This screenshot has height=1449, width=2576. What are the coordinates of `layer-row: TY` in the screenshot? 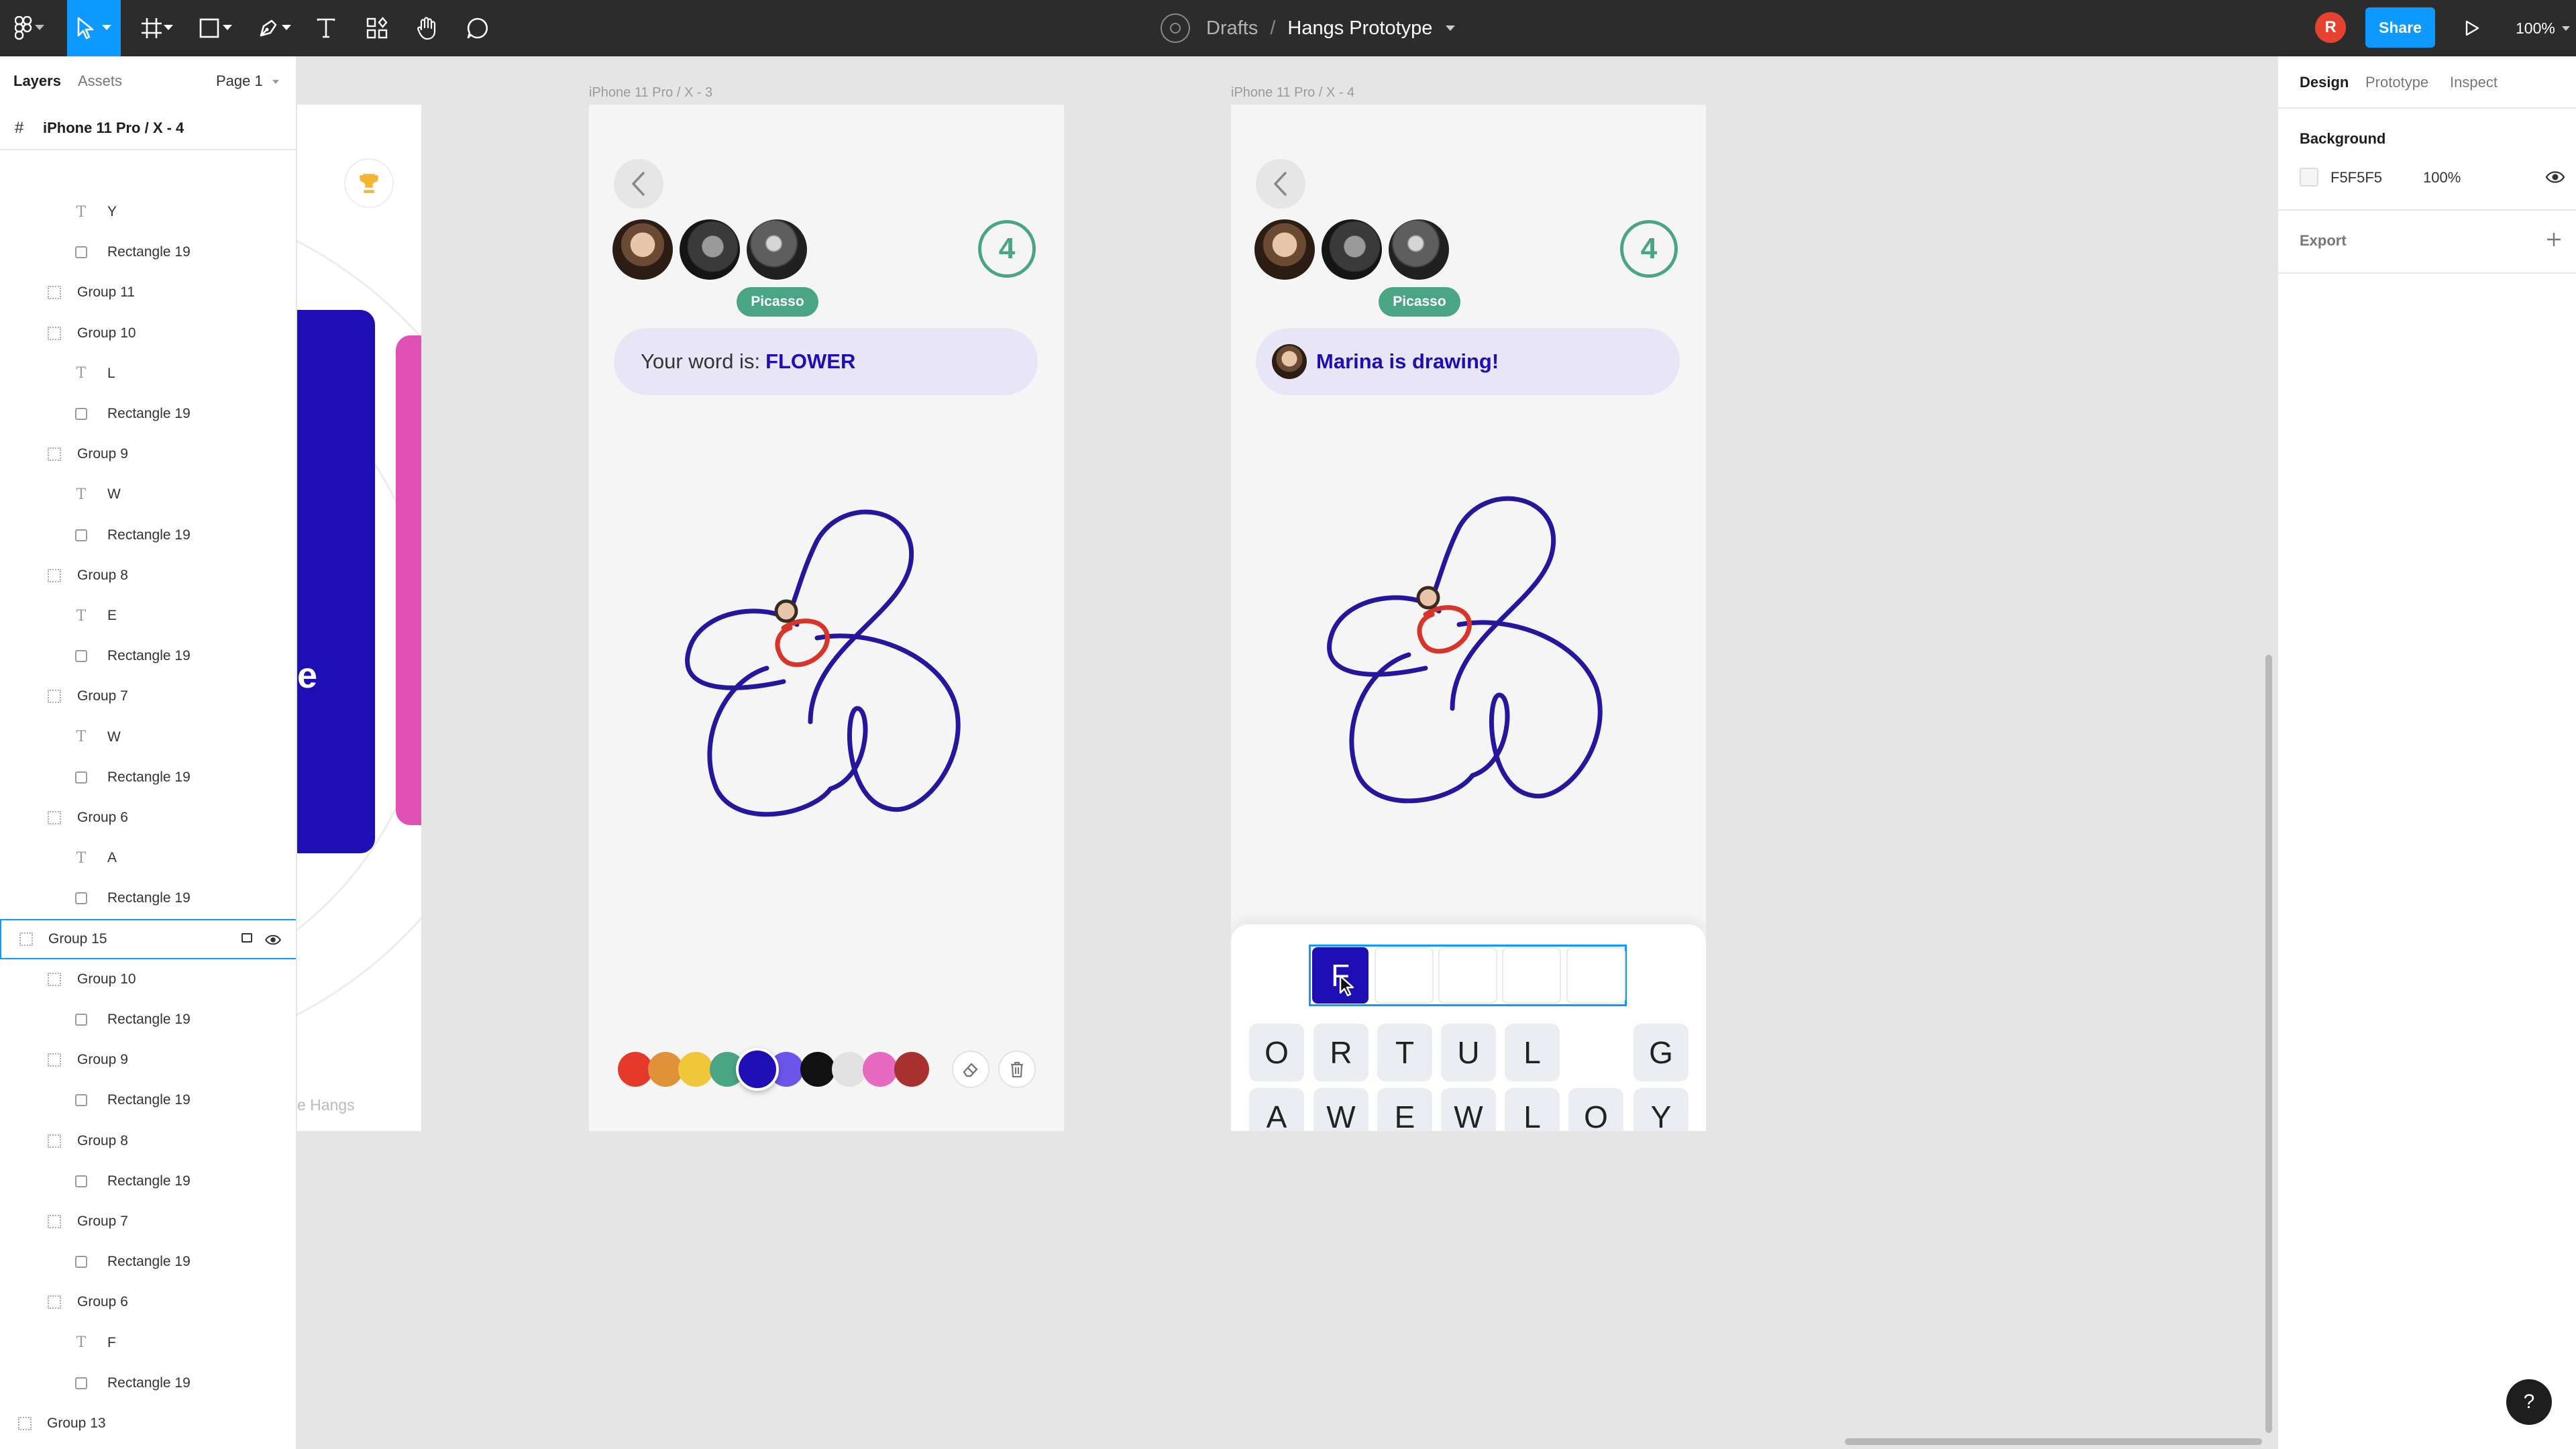 It's located at (148, 212).